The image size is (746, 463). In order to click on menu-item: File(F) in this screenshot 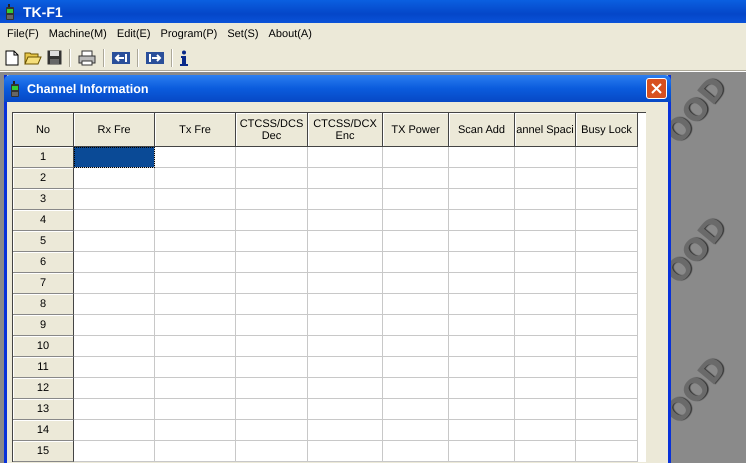, I will do `click(23, 34)`.